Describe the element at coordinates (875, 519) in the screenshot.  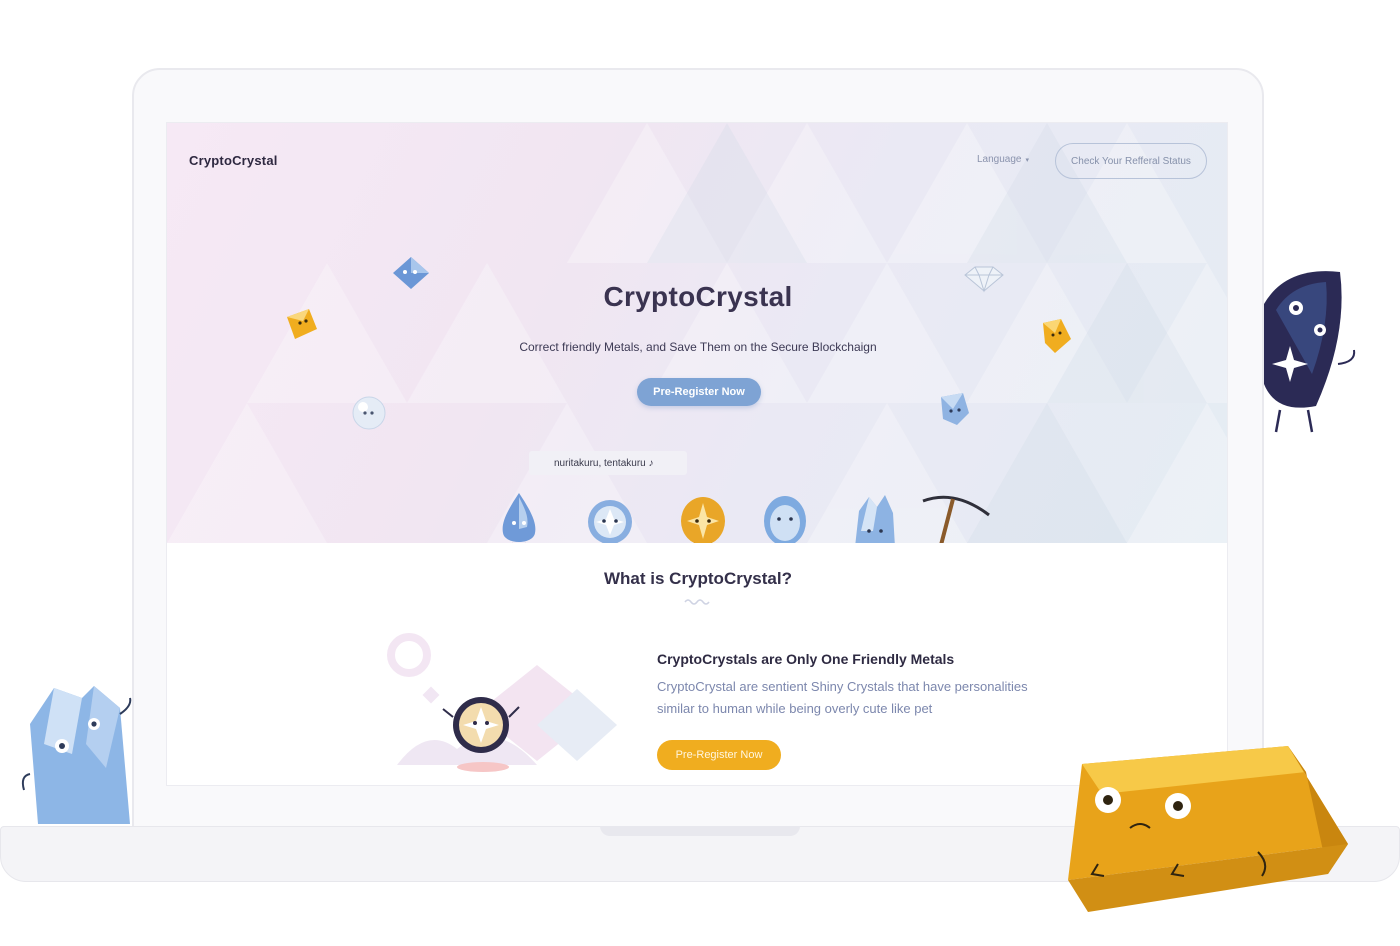
I see `ice-shard-character` at that location.